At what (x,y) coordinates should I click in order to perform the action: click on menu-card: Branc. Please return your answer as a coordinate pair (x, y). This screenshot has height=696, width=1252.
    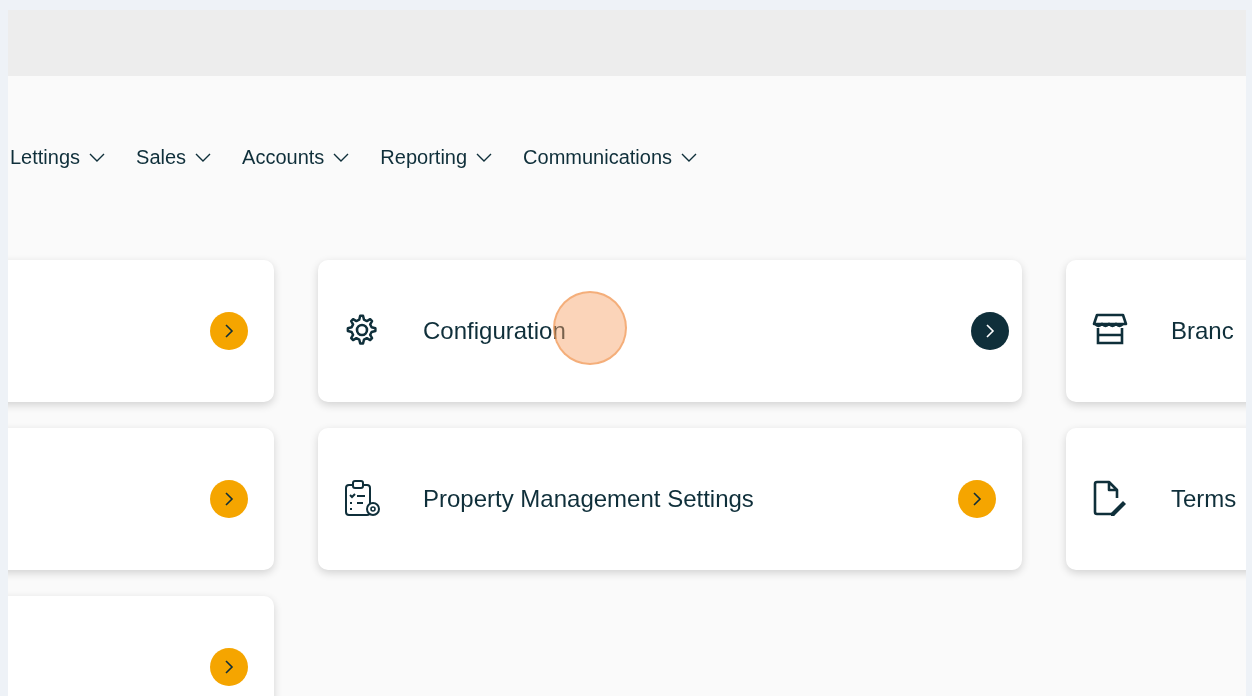
    Looking at the image, I should click on (1156, 331).